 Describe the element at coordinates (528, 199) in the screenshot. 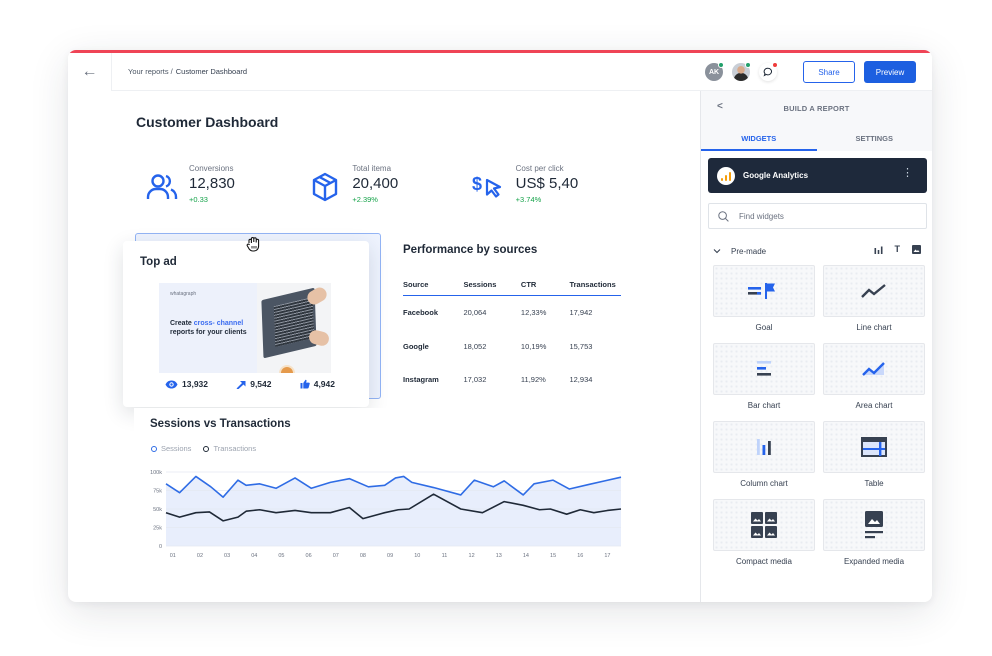

I see `kpi-delta: +3.74%` at that location.